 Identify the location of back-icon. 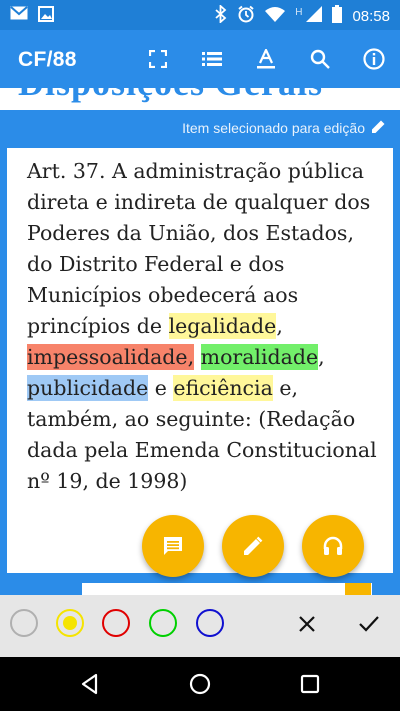
(90, 684).